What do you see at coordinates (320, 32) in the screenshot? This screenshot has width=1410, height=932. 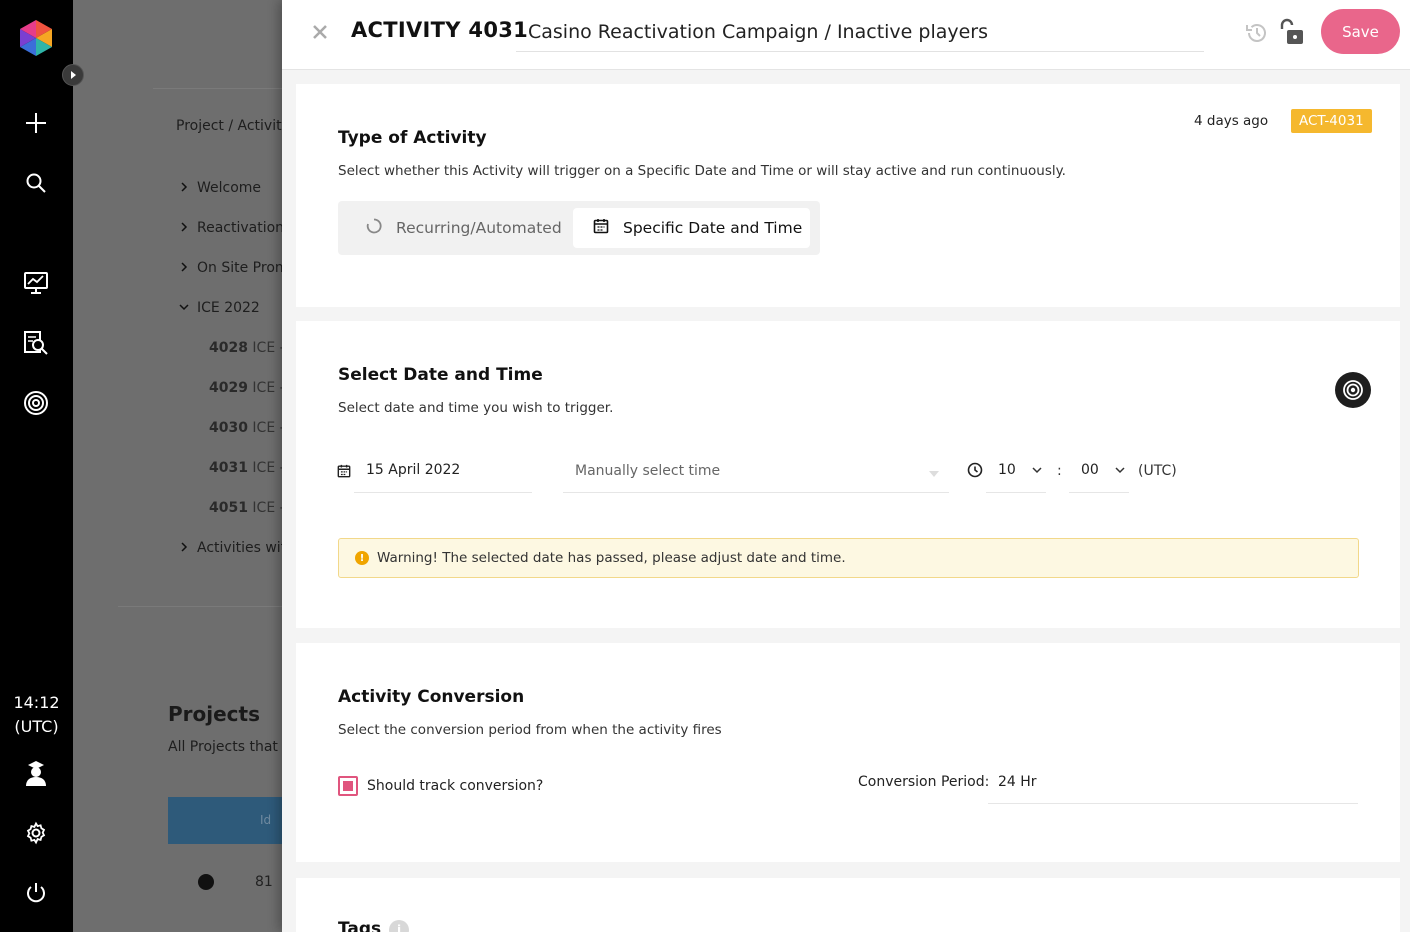 I see `close-icon` at bounding box center [320, 32].